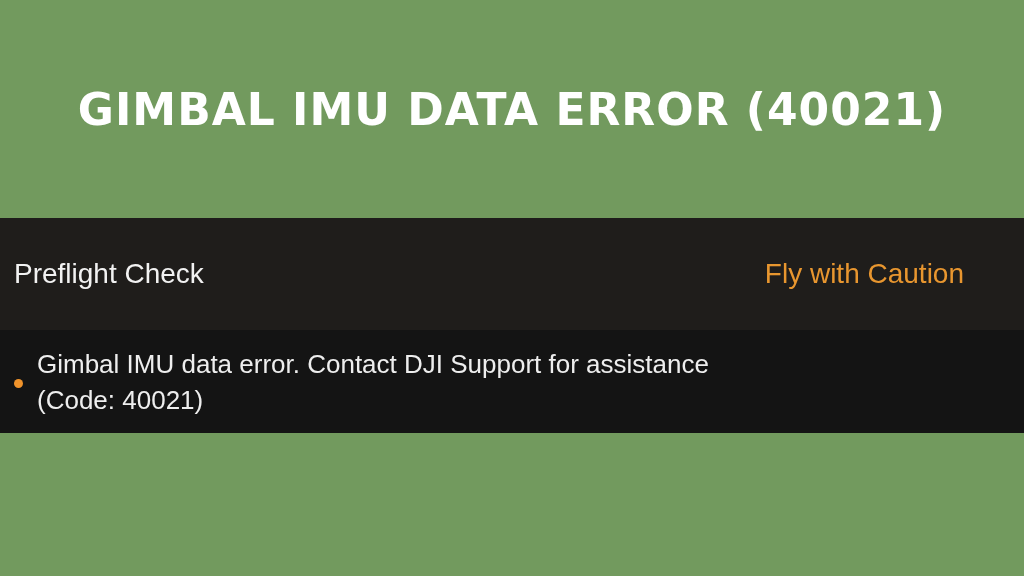 This screenshot has height=576, width=1024. I want to click on warning-dot, so click(18, 383).